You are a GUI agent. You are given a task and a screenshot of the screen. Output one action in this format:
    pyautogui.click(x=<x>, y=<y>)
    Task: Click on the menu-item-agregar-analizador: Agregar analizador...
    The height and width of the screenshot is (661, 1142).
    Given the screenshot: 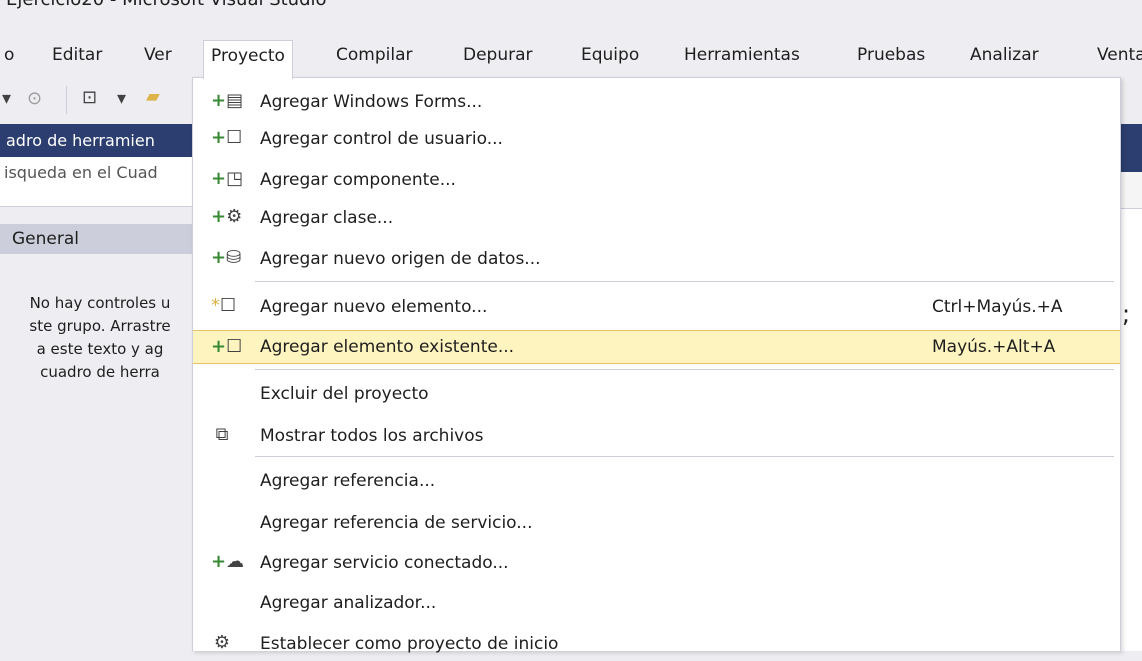 What is the action you would take?
    pyautogui.click(x=656, y=603)
    